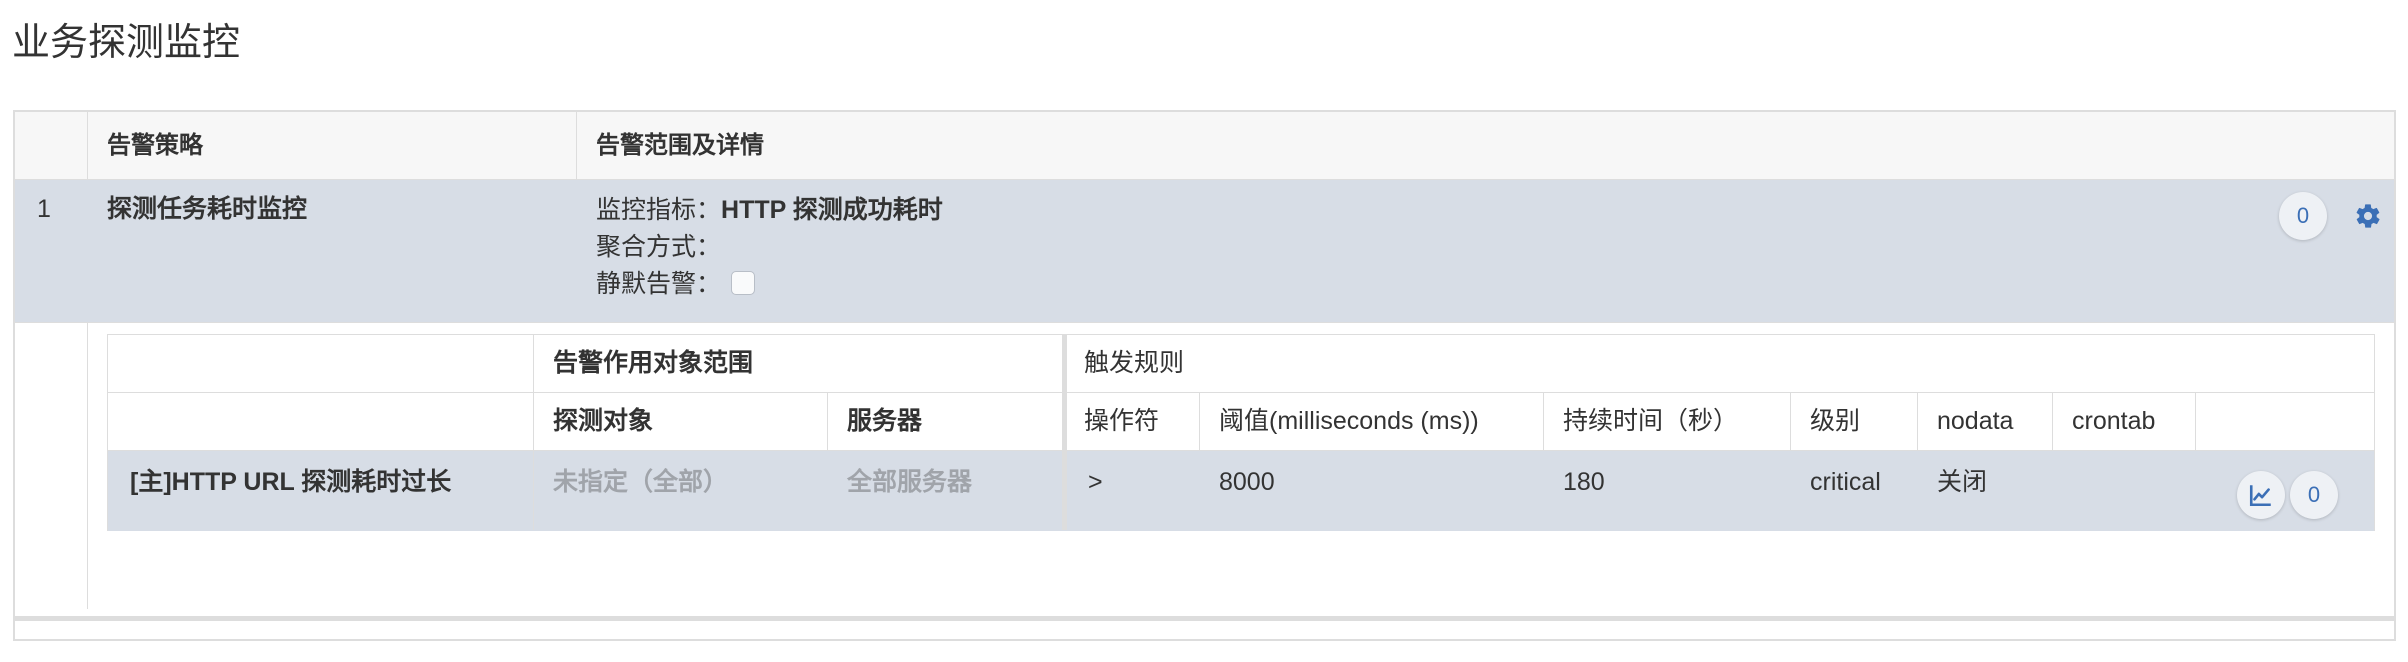 The height and width of the screenshot is (662, 2408). I want to click on header-policy-cell: 告警策略, so click(332, 145).